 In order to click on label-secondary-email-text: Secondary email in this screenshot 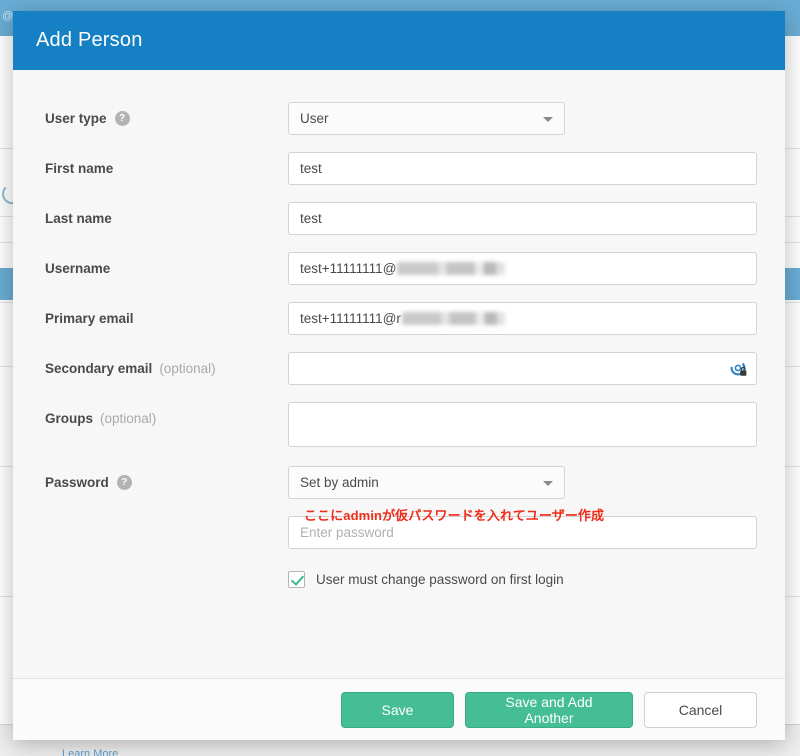, I will do `click(99, 368)`.